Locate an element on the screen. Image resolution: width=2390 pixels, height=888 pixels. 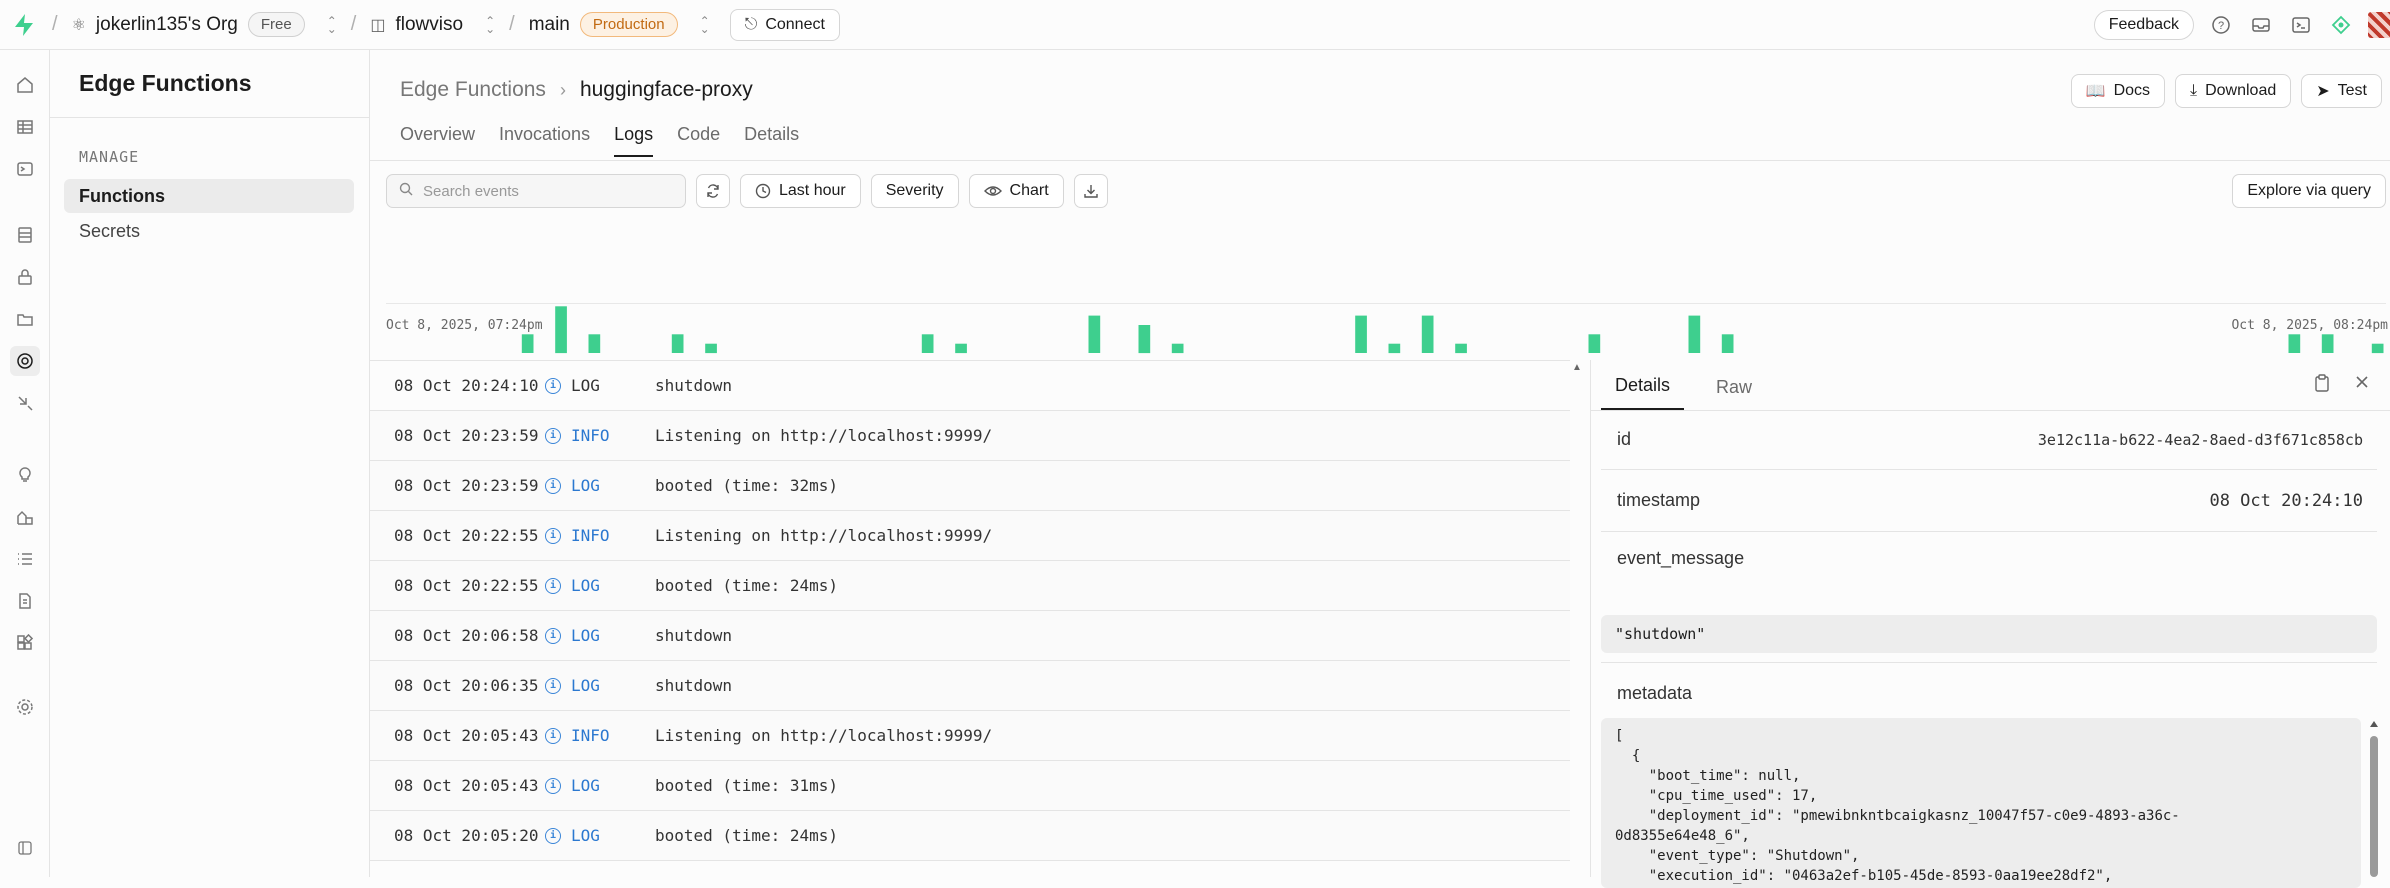
user-avatar is located at coordinates (2379, 25).